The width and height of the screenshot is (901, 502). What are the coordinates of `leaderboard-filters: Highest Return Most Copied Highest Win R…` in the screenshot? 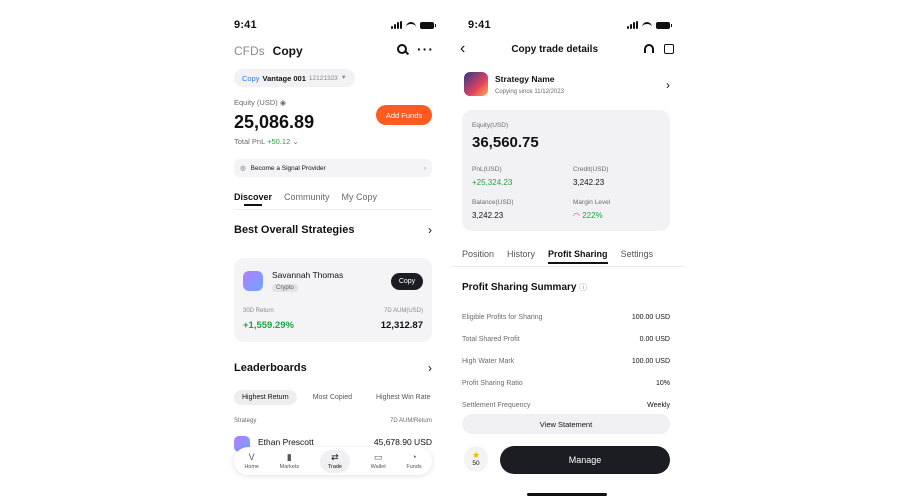 It's located at (336, 397).